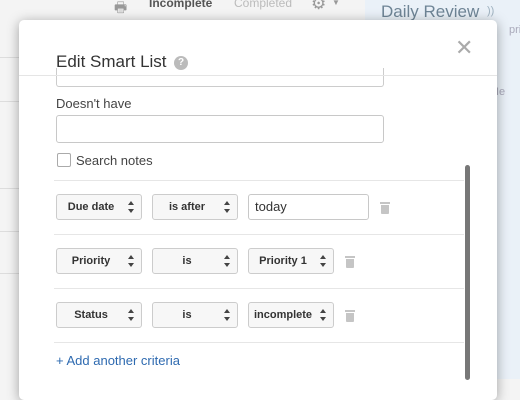 This screenshot has height=400, width=520. Describe the element at coordinates (501, 92) in the screenshot. I see `panel-text-fragment: Ie` at that location.